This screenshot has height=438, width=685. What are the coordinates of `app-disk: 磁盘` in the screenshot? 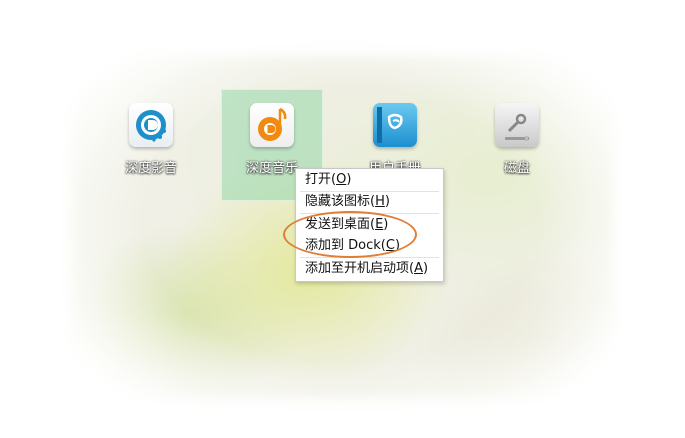 It's located at (517, 139).